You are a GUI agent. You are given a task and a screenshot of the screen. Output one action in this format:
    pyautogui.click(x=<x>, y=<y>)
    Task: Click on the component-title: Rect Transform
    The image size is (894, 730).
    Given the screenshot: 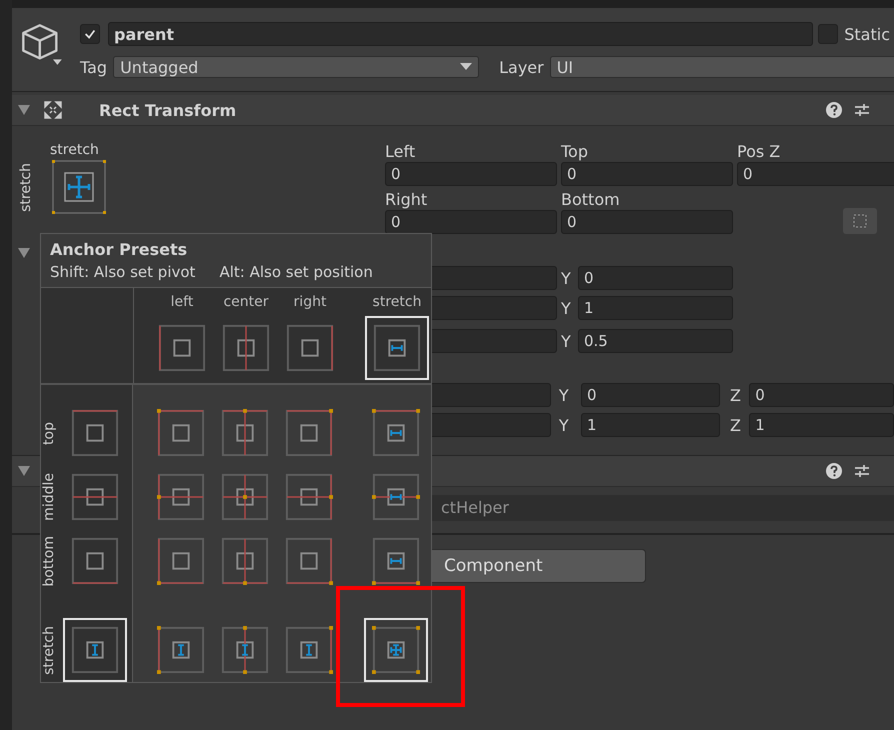 What is the action you would take?
    pyautogui.click(x=168, y=110)
    